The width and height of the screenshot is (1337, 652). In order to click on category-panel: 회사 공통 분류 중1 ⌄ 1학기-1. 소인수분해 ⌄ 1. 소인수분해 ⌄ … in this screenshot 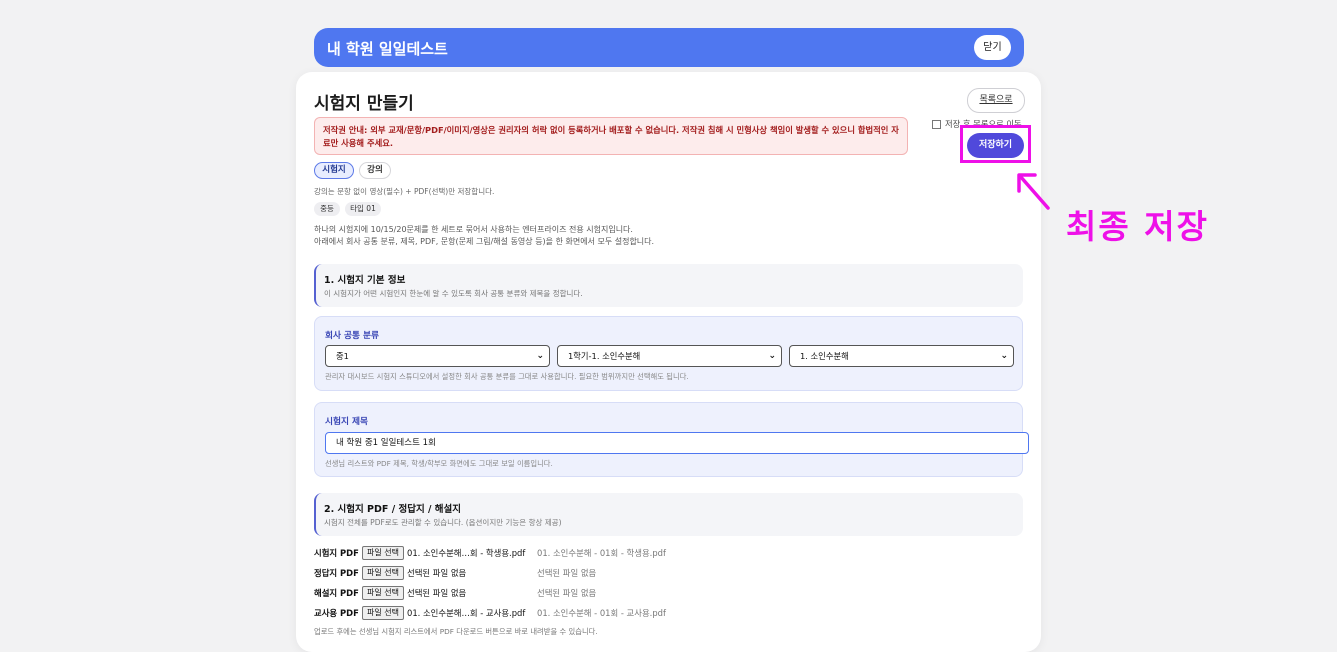, I will do `click(668, 353)`.